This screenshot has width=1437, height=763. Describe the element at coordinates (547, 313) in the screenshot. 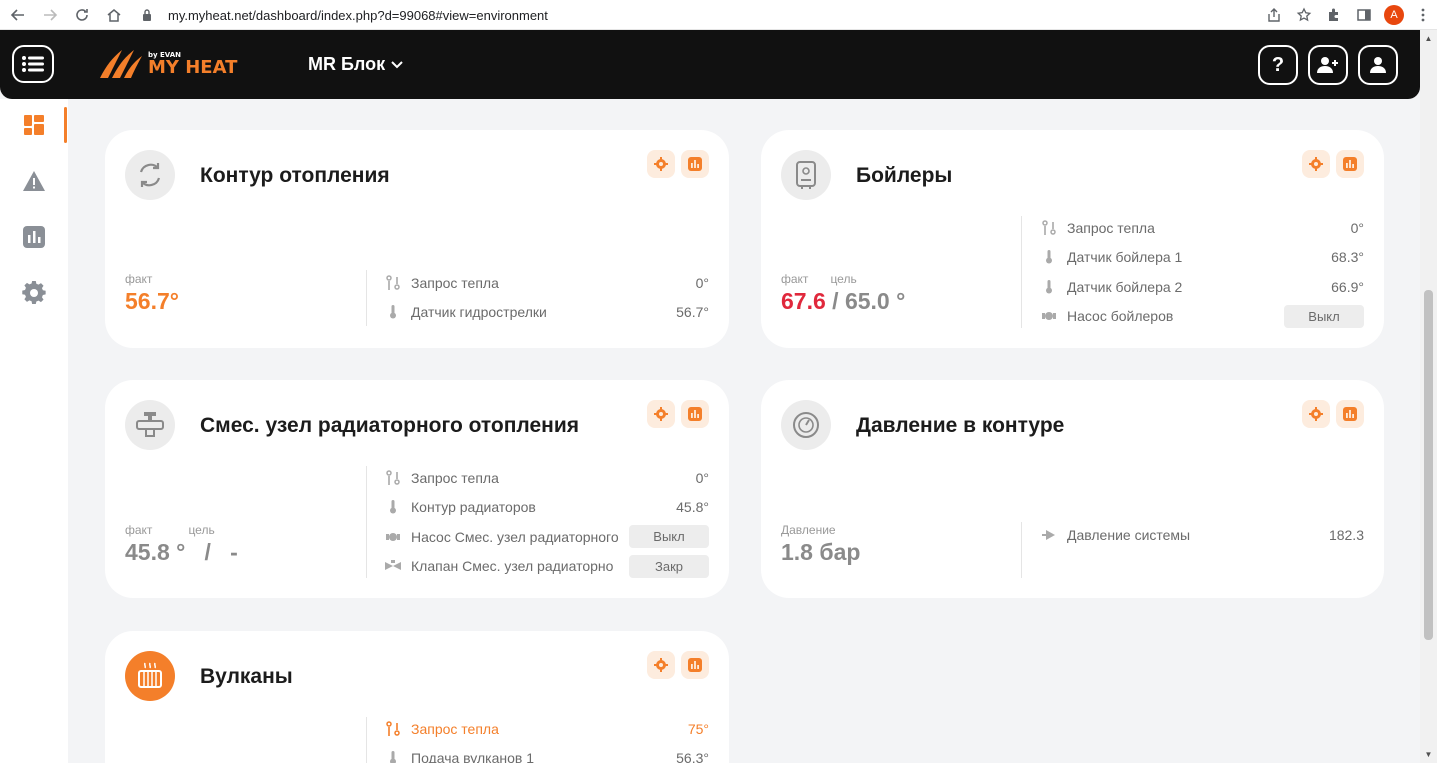

I see `list-item: Датчик гидрострелки 56.7°` at that location.